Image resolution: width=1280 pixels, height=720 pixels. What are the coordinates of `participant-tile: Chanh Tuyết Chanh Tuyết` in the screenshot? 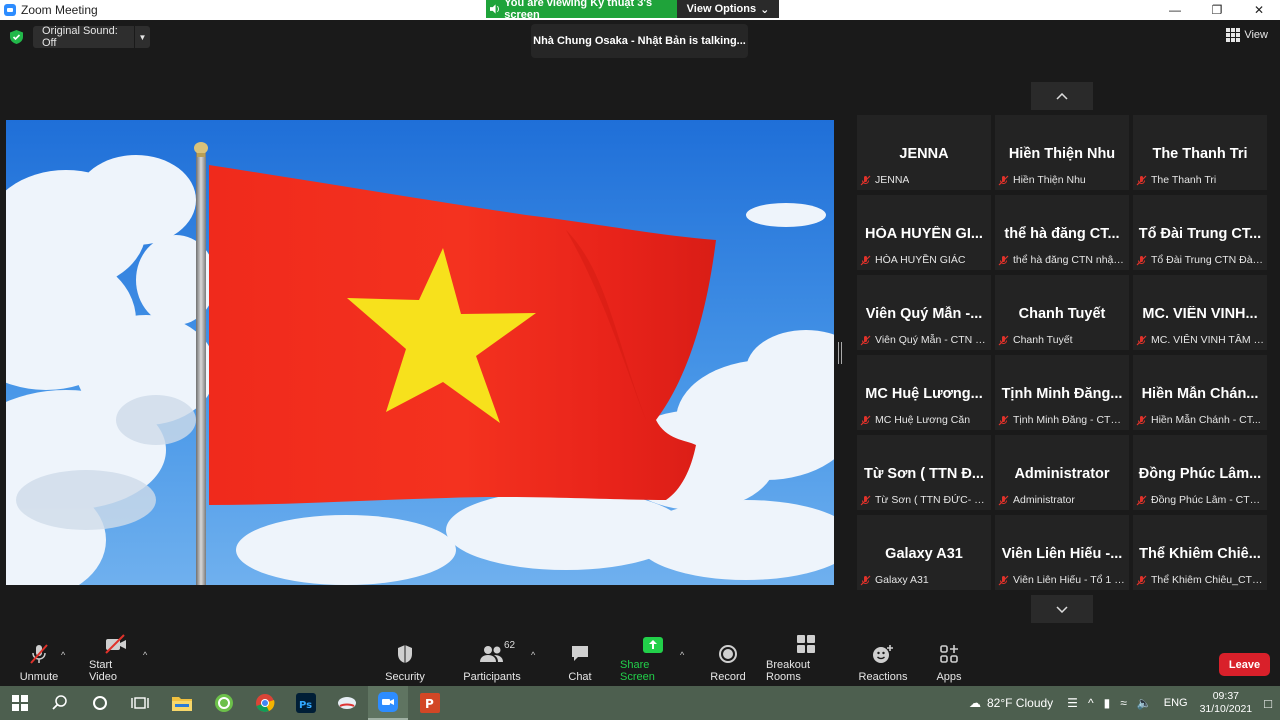 It's located at (1062, 312).